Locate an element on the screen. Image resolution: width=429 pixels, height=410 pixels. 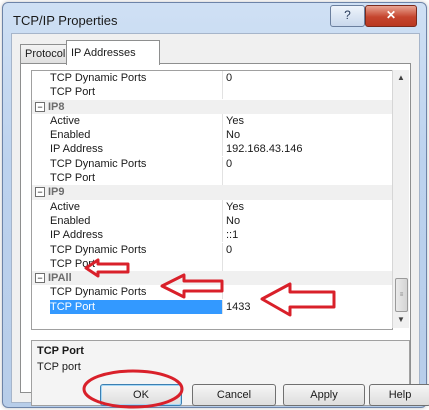
close-button: ✕ is located at coordinates (391, 16).